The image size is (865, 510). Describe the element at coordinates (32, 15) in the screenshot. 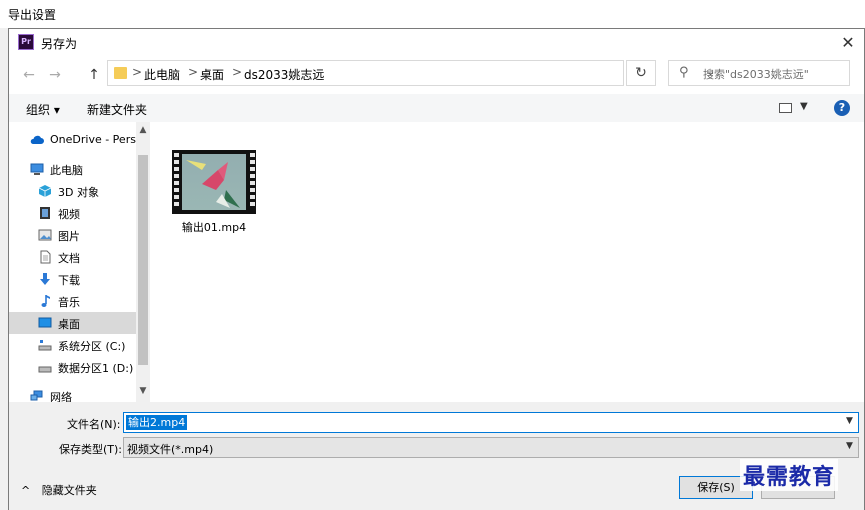

I see `background-title: 导出设置` at that location.